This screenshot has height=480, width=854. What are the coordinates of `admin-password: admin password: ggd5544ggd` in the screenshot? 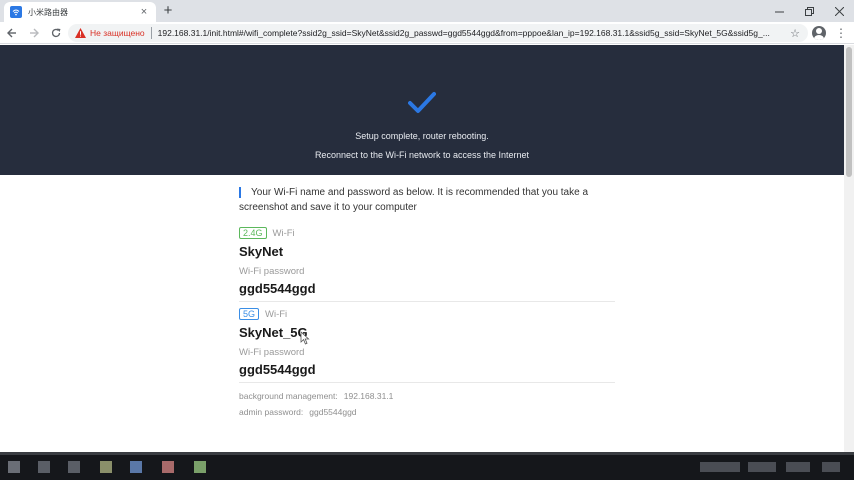 It's located at (427, 412).